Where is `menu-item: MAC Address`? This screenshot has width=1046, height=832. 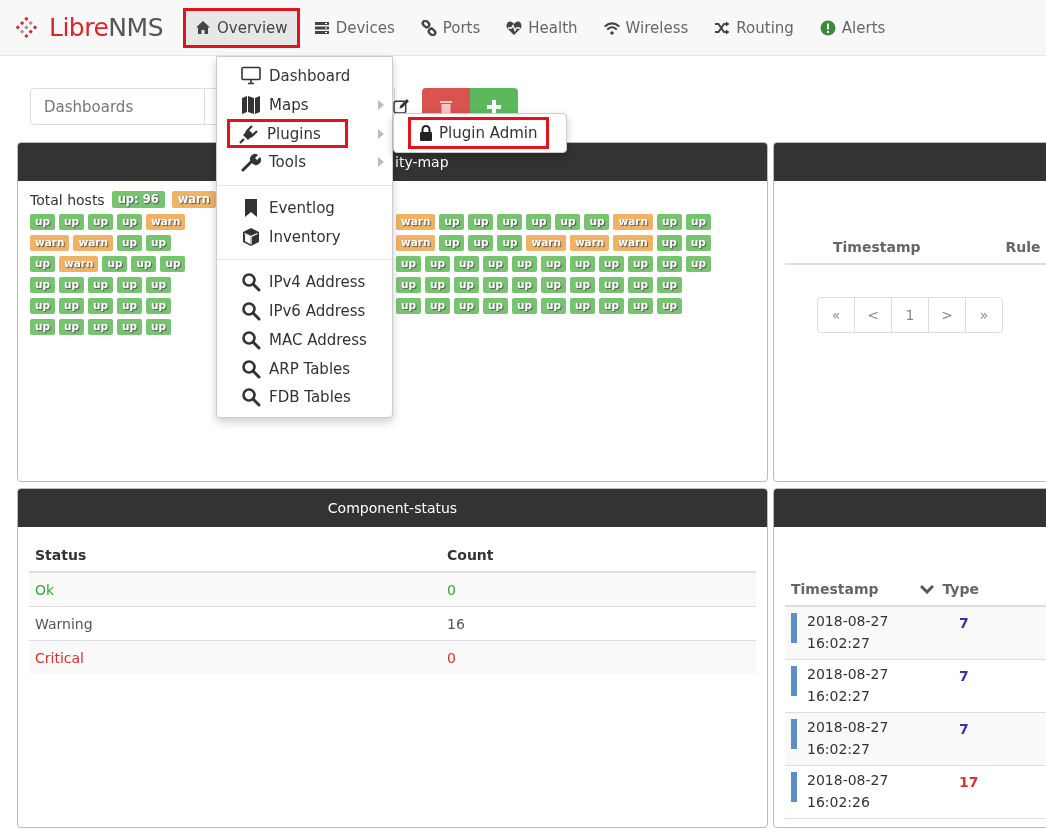 menu-item: MAC Address is located at coordinates (304, 340).